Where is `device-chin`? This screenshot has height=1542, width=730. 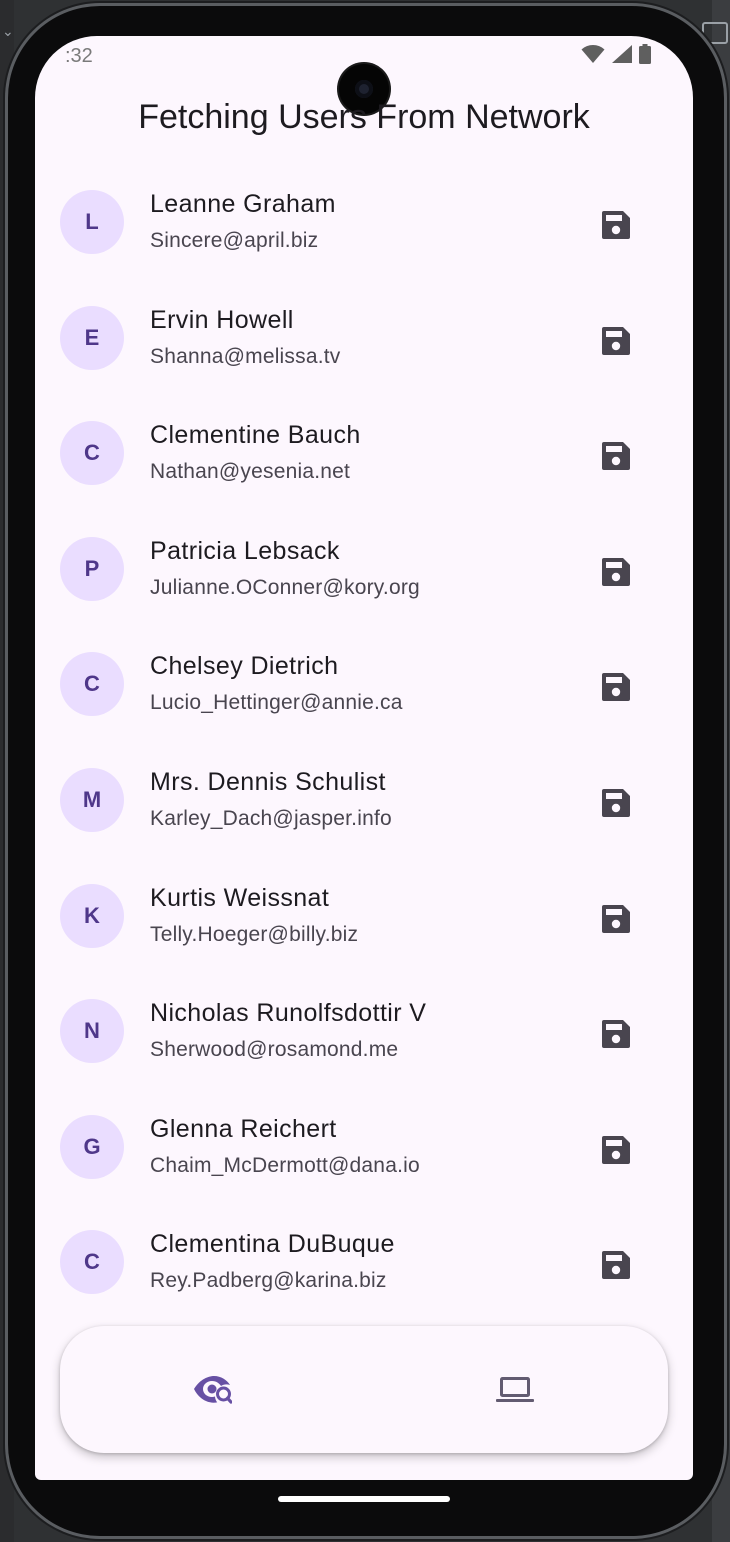 device-chin is located at coordinates (364, 1505).